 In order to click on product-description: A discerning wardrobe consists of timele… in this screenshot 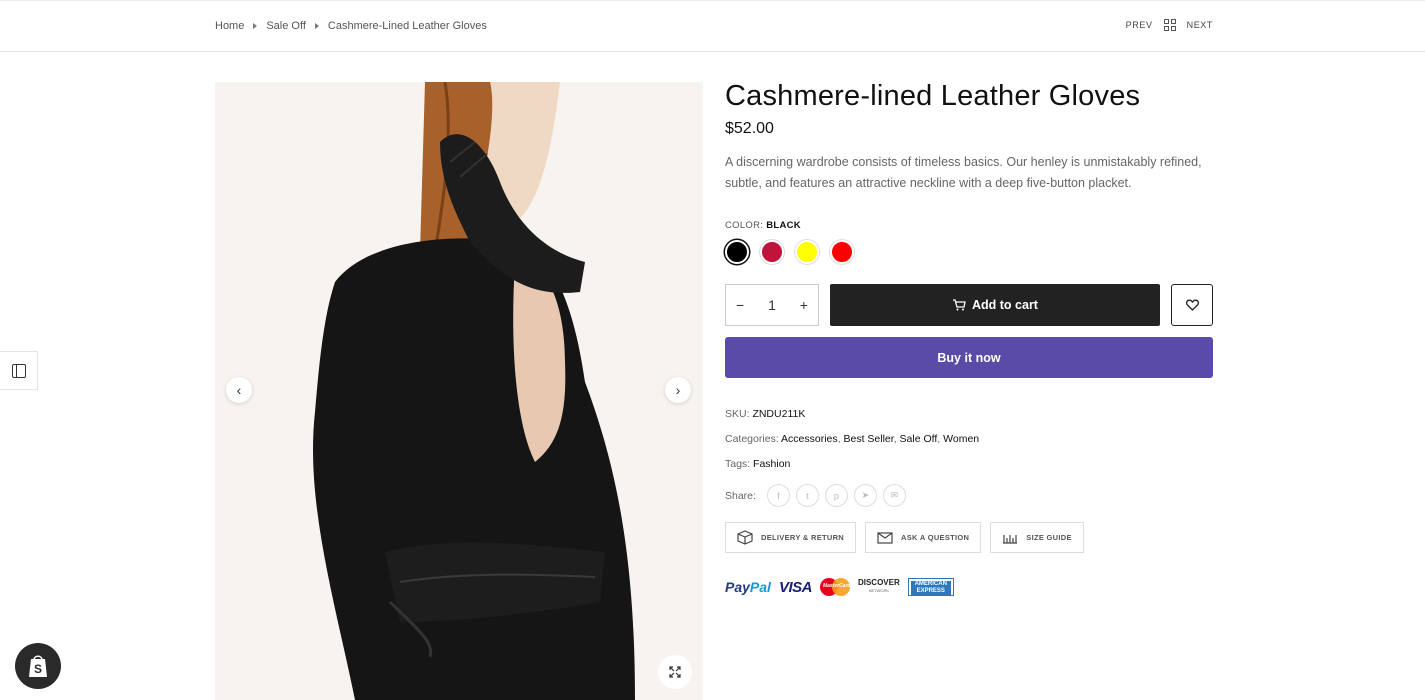, I will do `click(963, 172)`.